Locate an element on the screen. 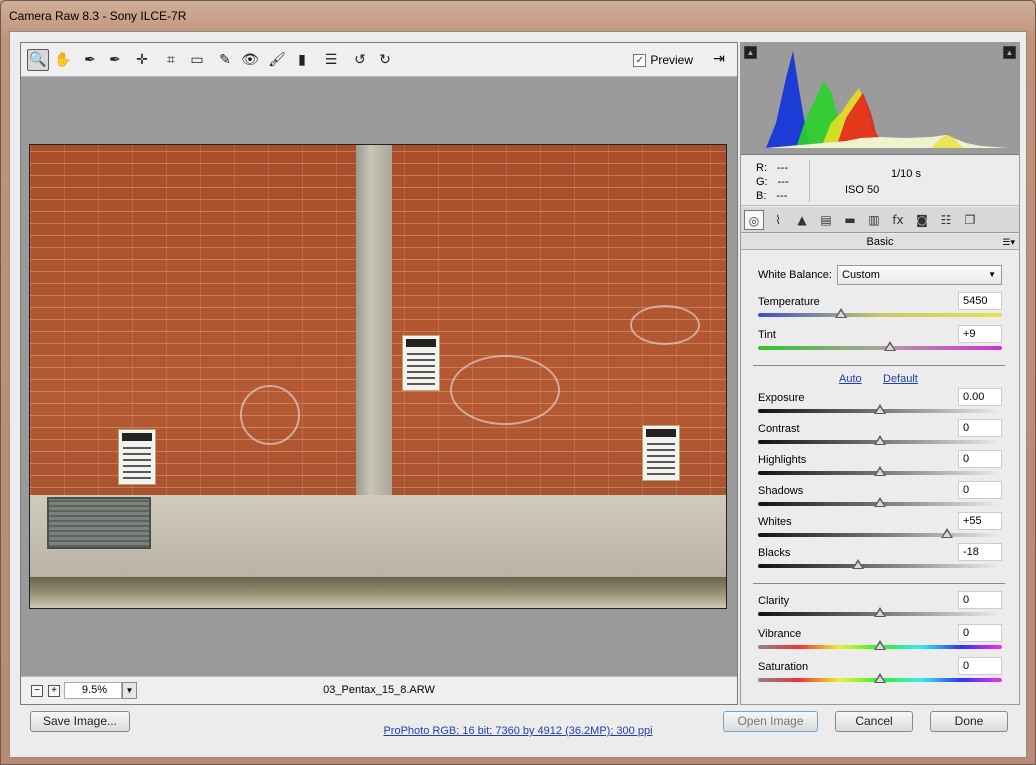  spot-removal-tool-icon: ✎ is located at coordinates (225, 60).